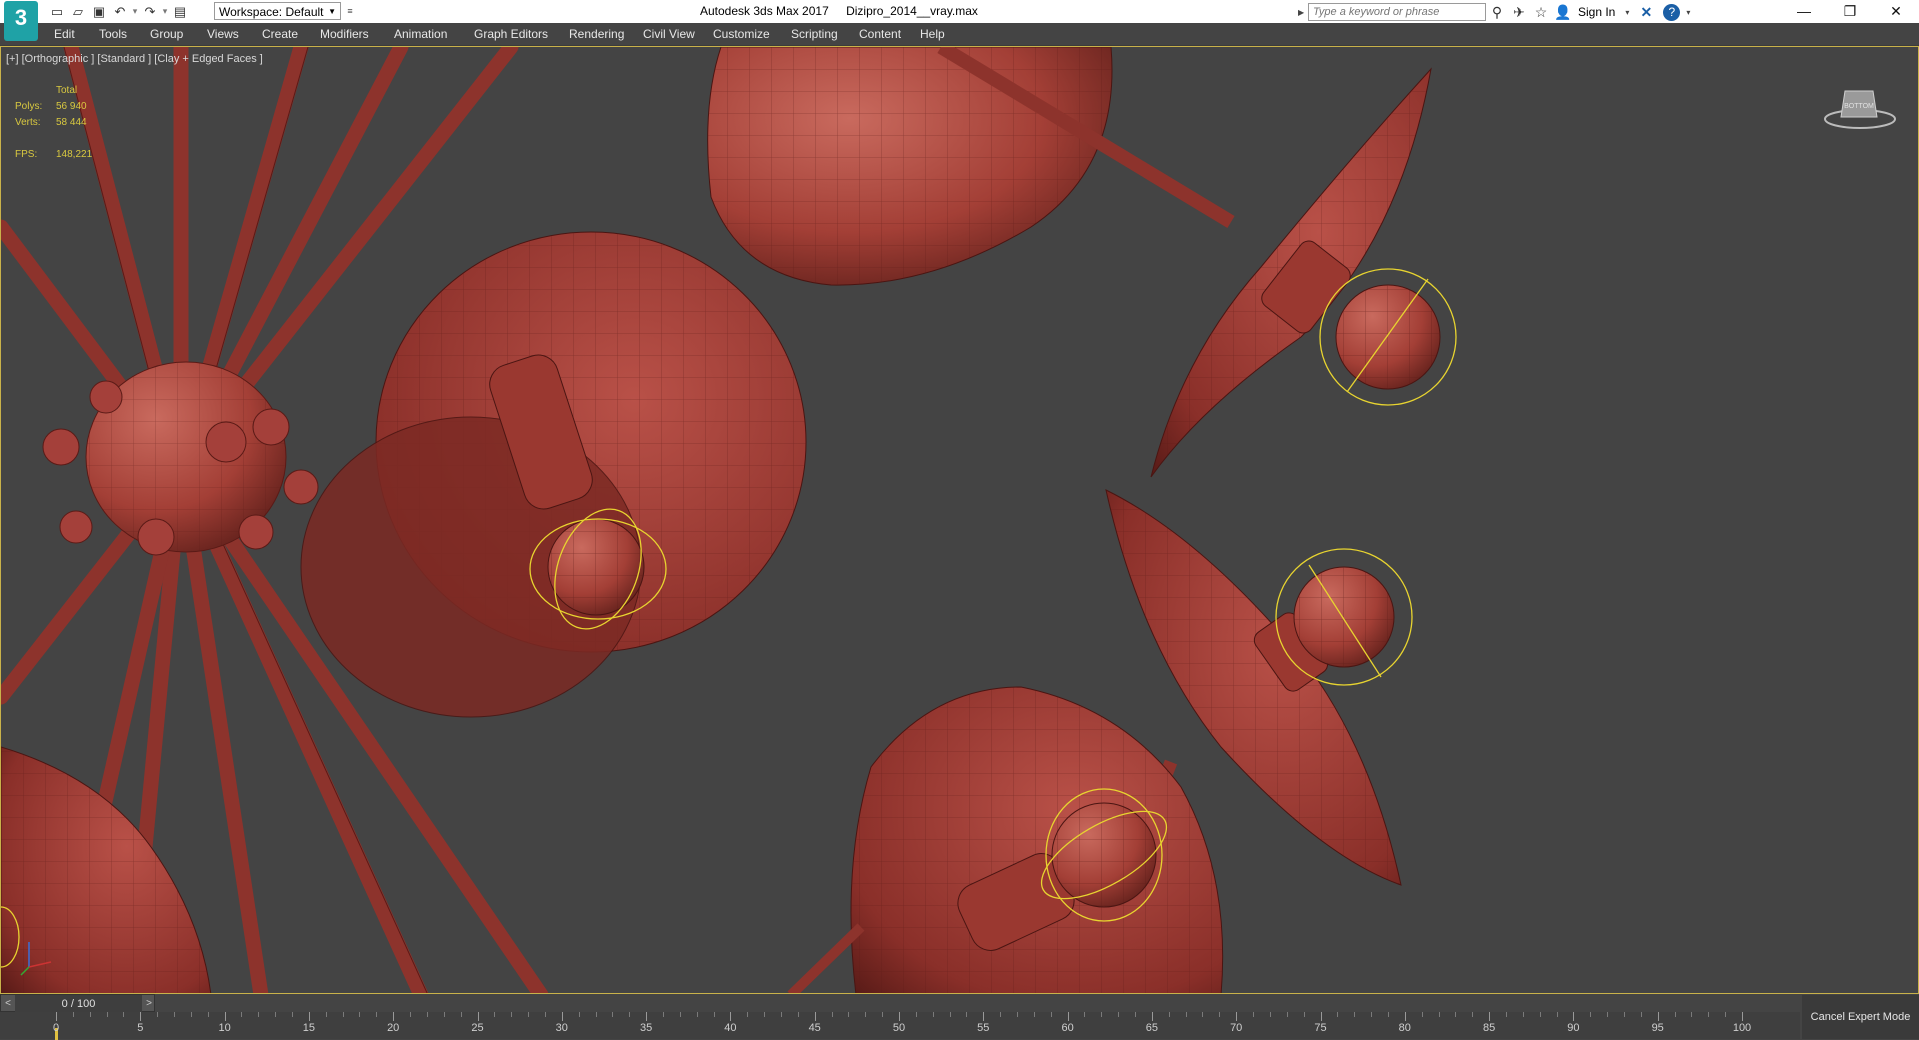  I want to click on menu-graph-editors: Graph Editors, so click(511, 34).